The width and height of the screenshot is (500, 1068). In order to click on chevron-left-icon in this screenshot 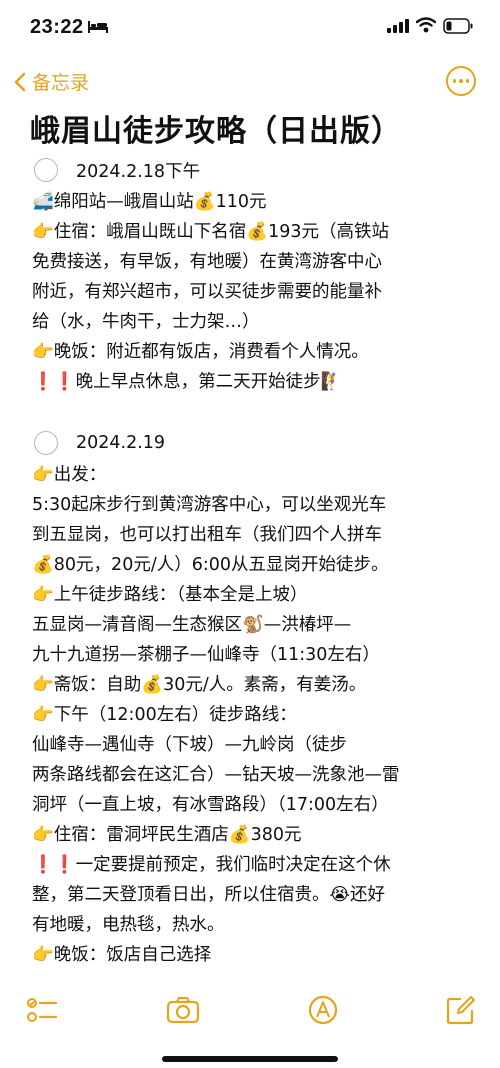, I will do `click(20, 81)`.